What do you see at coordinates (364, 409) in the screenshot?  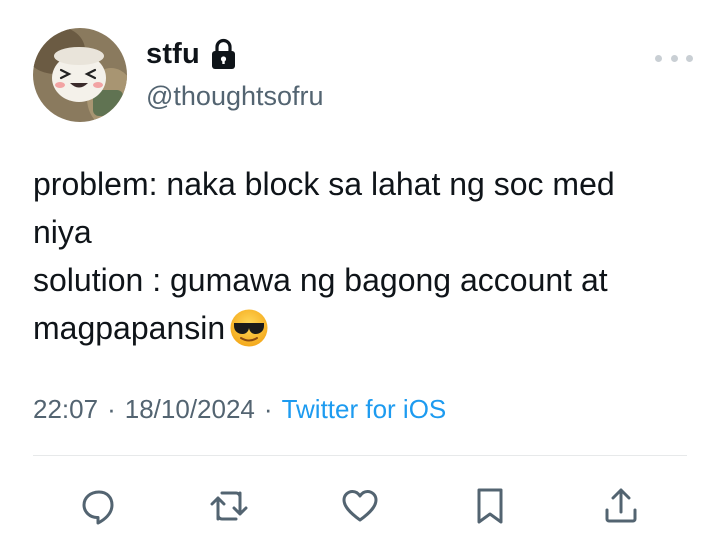 I see `tweet-source: Twitter for iOS` at bounding box center [364, 409].